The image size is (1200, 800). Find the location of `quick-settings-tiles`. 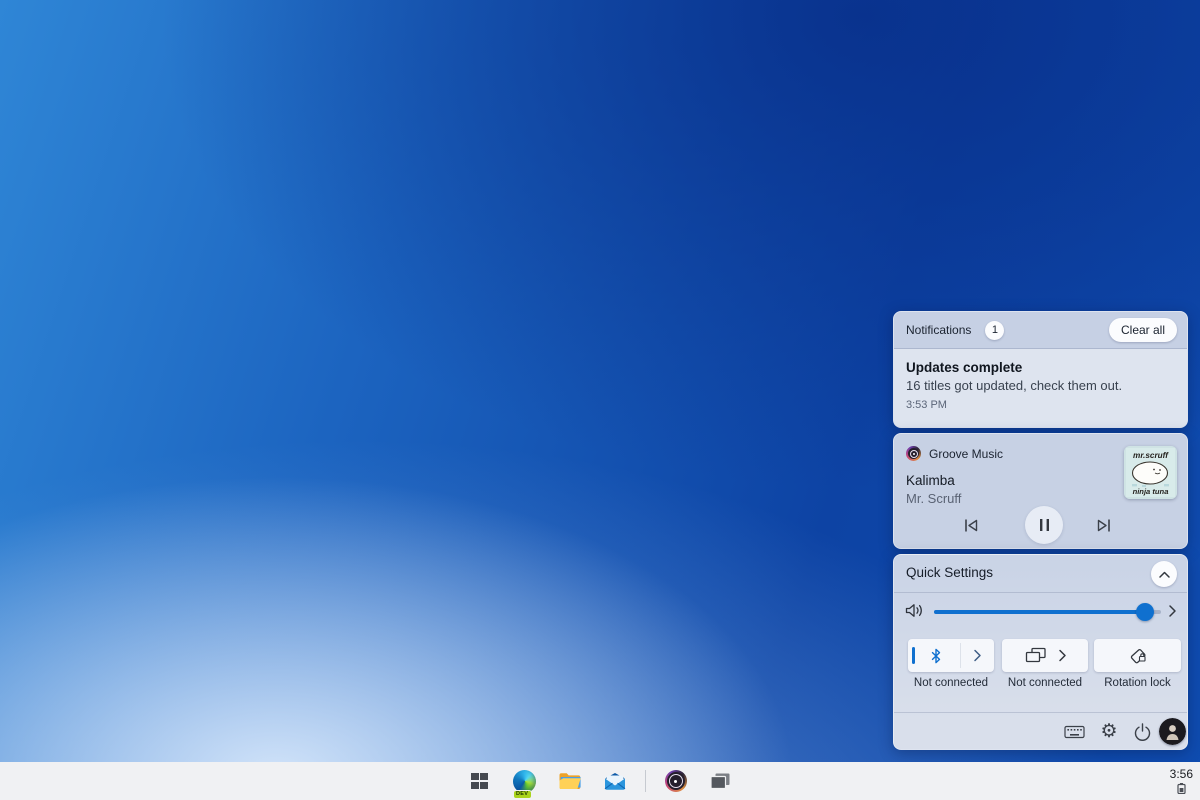

quick-settings-tiles is located at coordinates (1040, 655).